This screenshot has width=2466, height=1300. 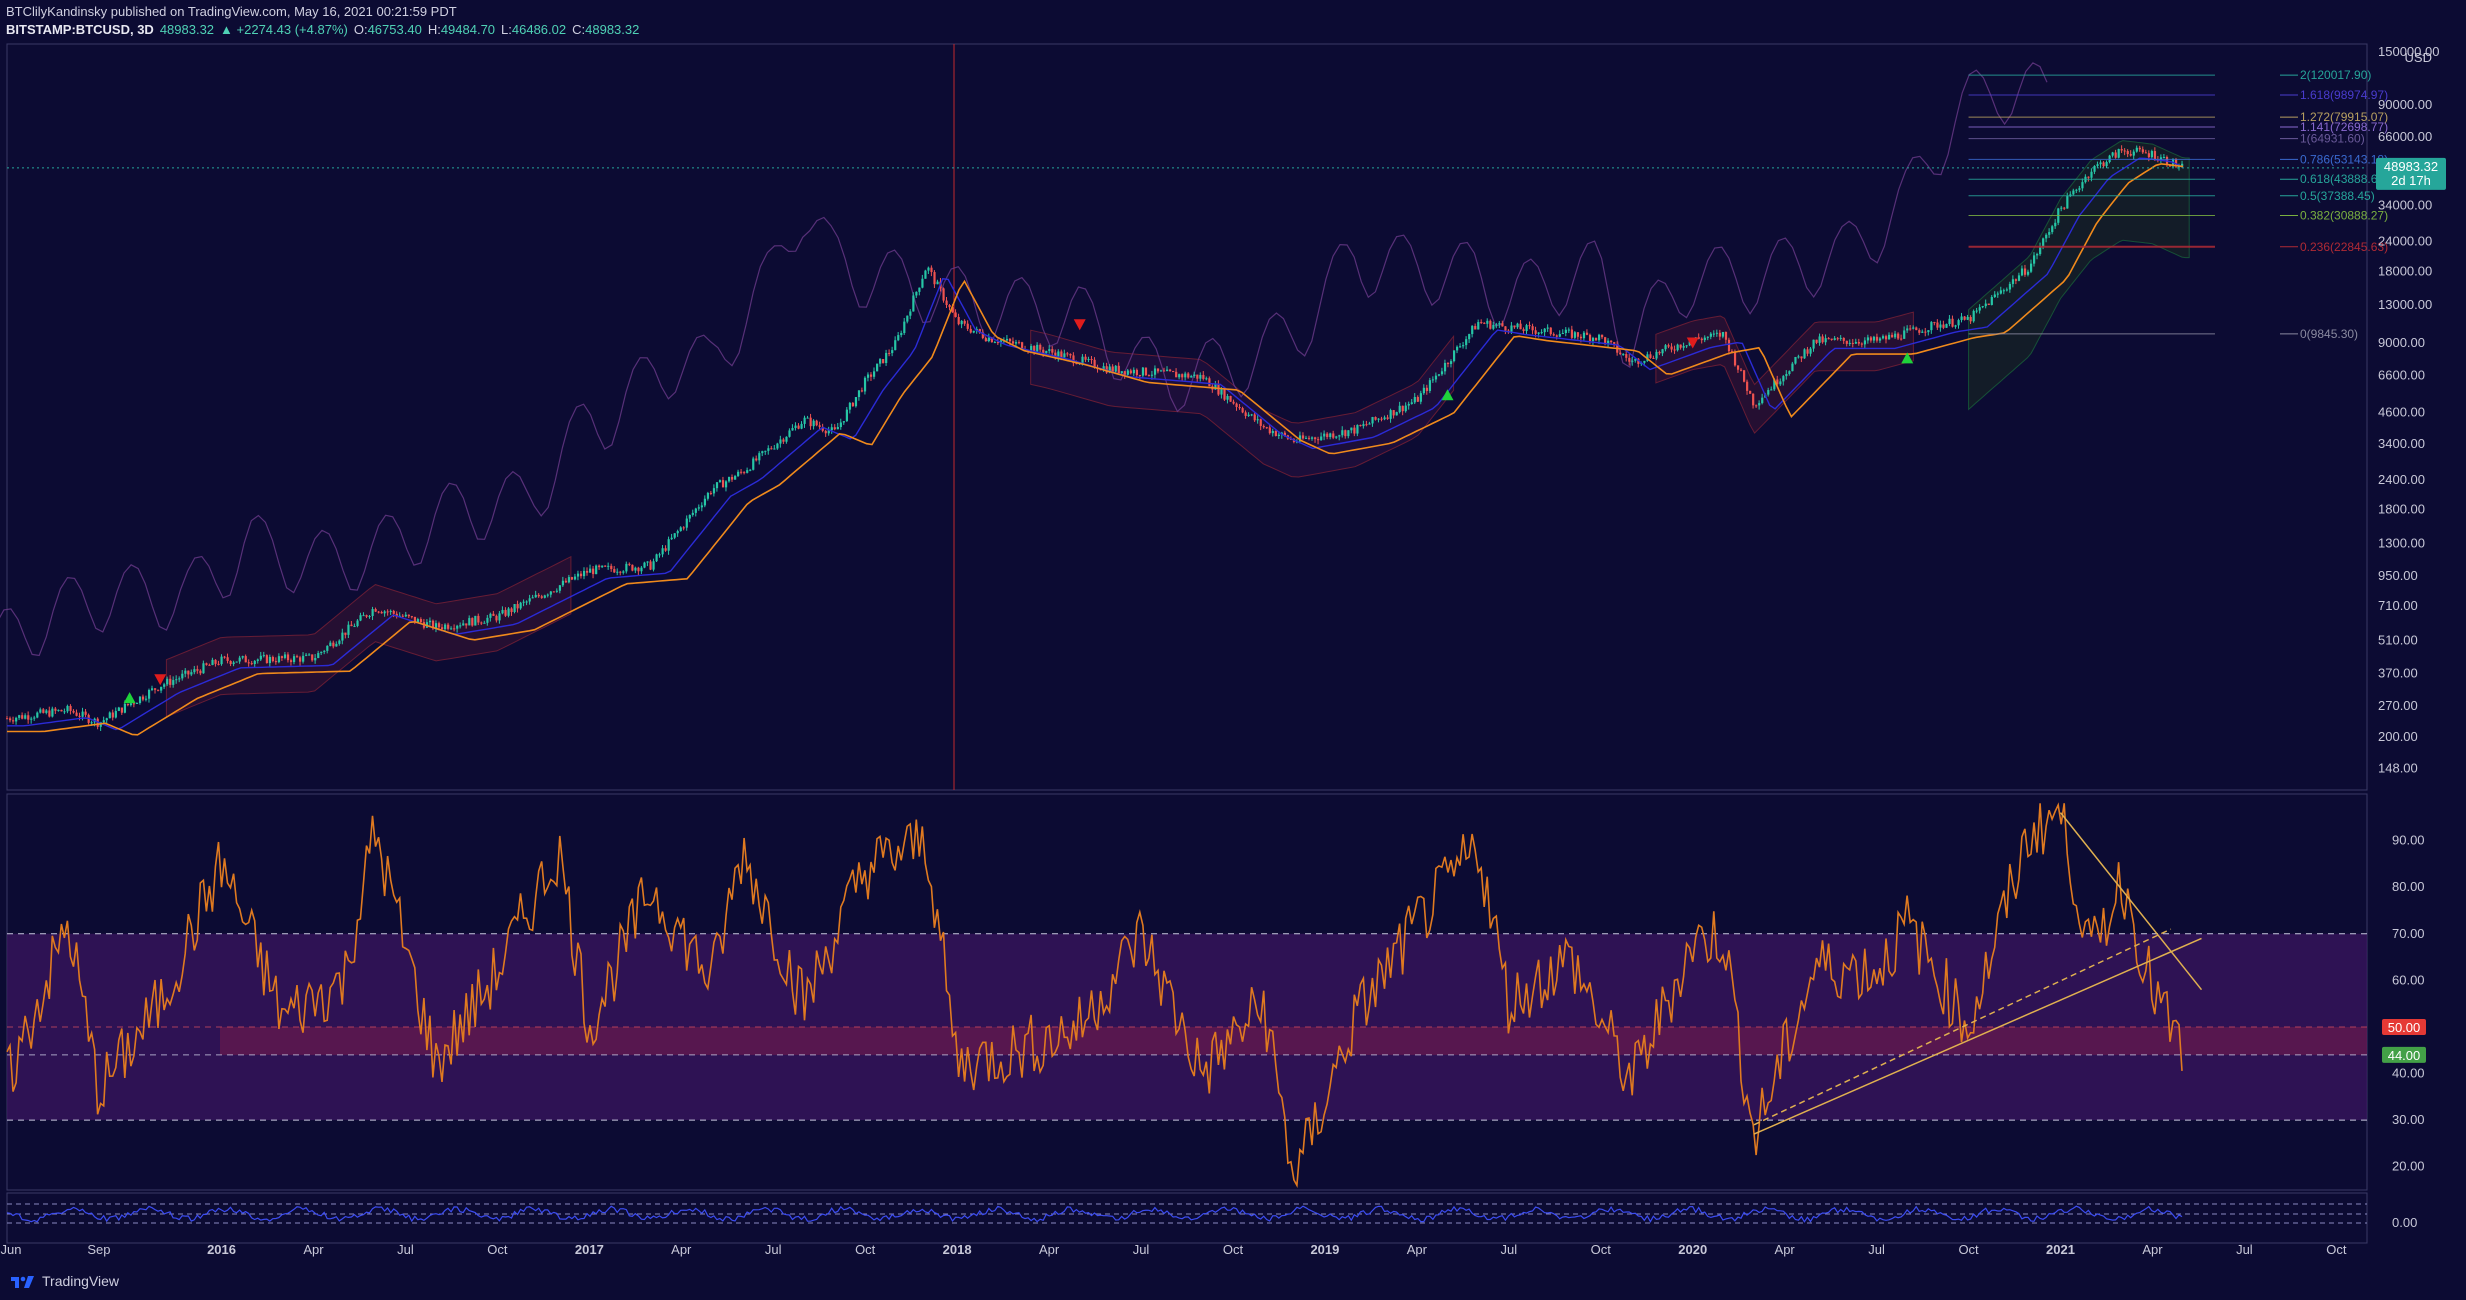 I want to click on time-tick-label: Oct, so click(x=497, y=1249).